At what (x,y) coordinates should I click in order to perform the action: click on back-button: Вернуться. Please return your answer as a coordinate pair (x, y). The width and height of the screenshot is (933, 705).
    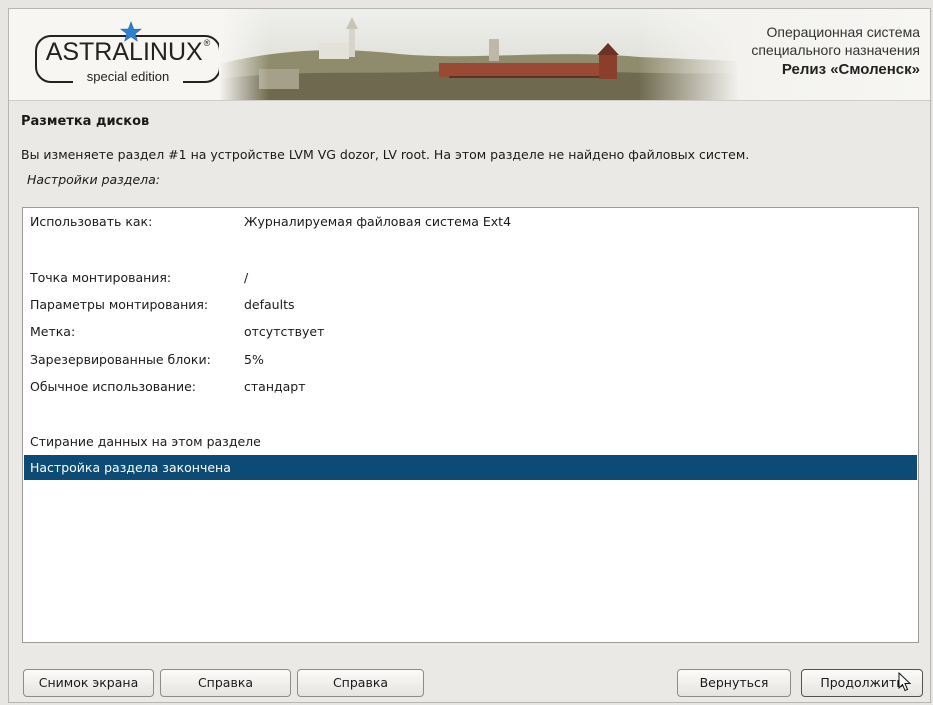
    Looking at the image, I should click on (734, 683).